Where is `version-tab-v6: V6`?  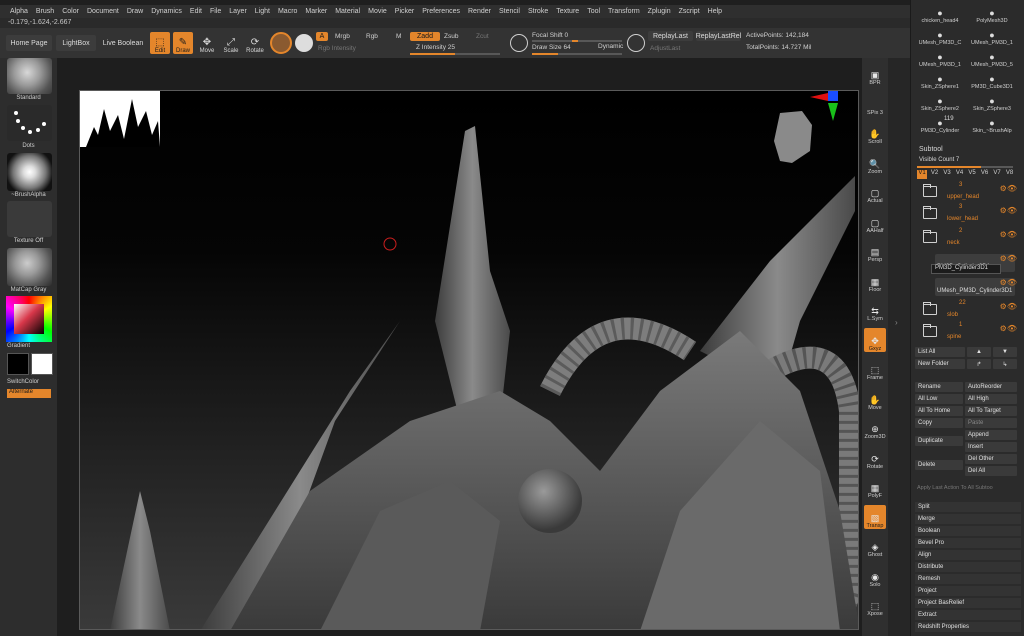
version-tab-v6: V6 is located at coordinates (985, 174).